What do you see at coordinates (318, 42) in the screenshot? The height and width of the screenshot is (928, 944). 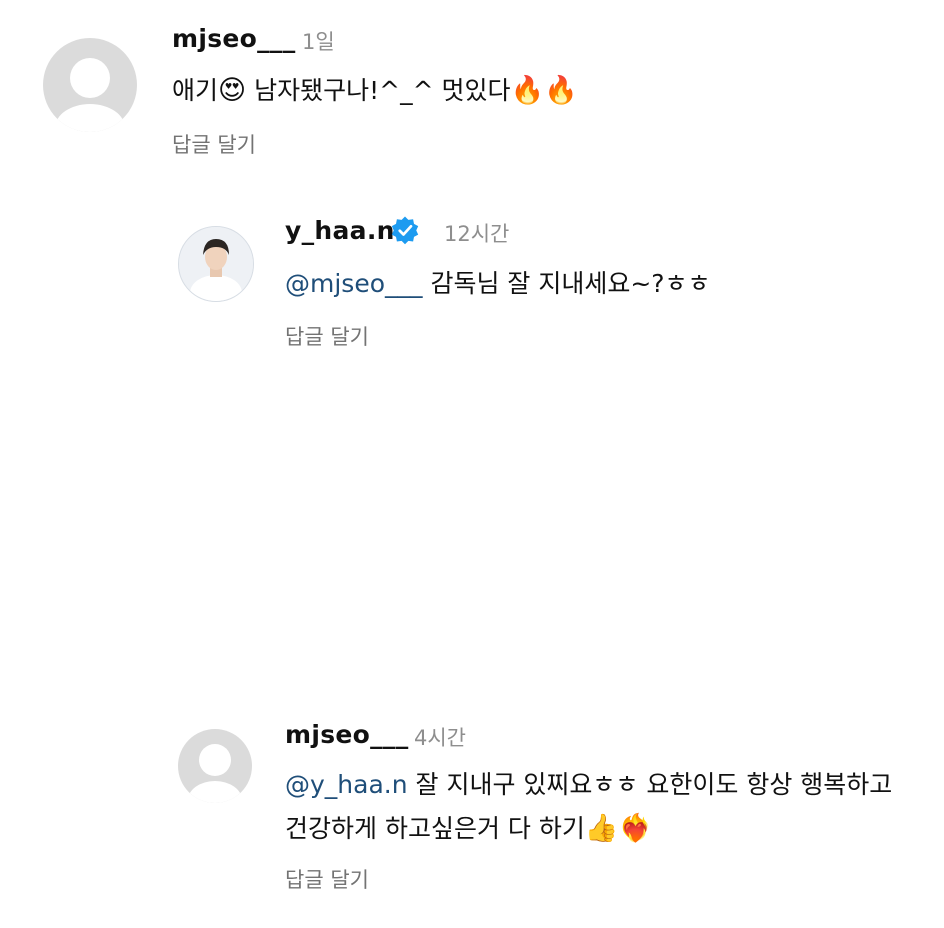 I see `comment-timestamp: 1일` at bounding box center [318, 42].